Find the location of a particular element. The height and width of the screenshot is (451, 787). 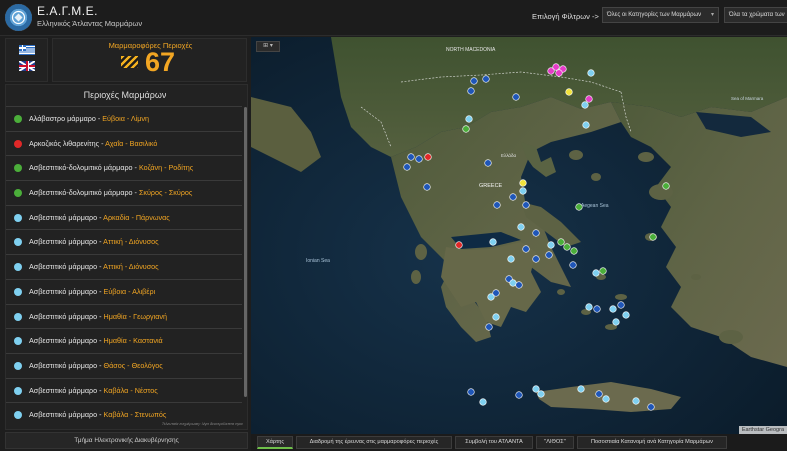

list-scrollbar is located at coordinates (245, 252).